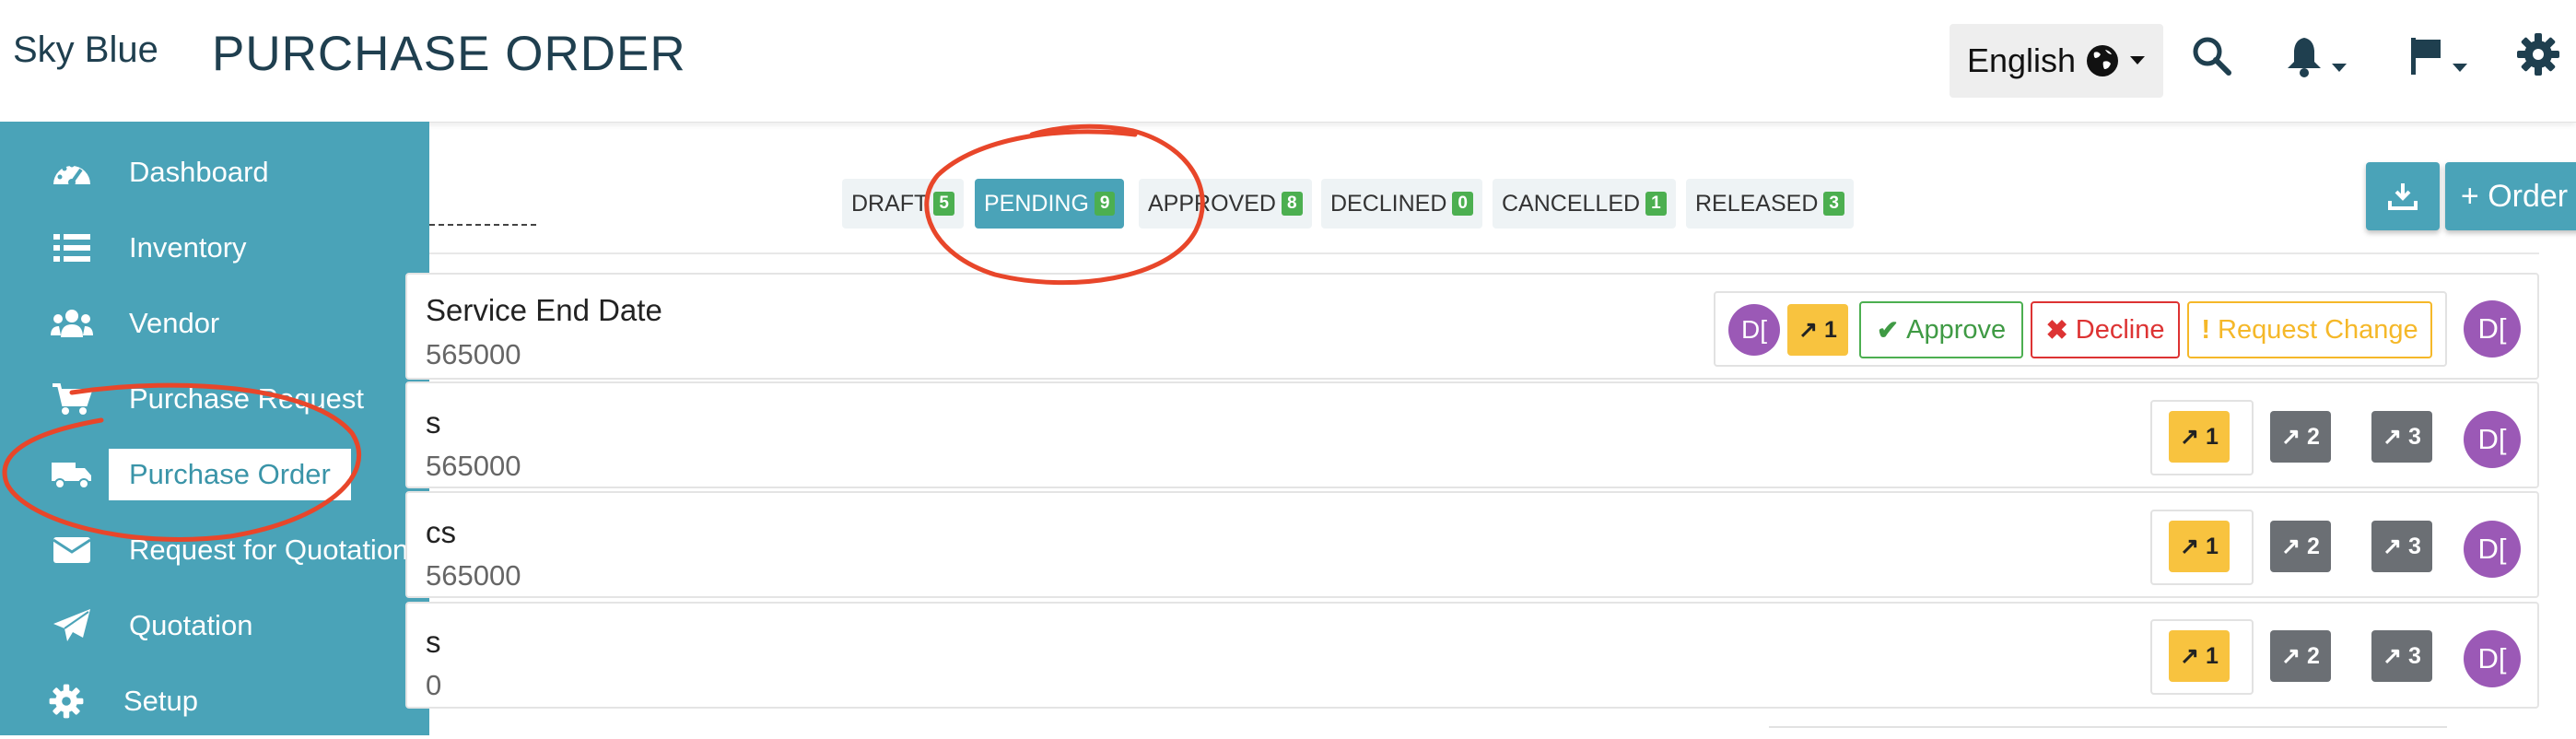 The image size is (2576, 739). Describe the element at coordinates (1064, 204) in the screenshot. I see `annotation-circle-pending-tab` at that location.